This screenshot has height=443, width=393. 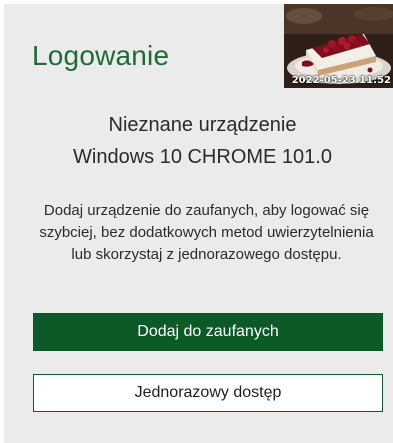 I want to click on thumbnail-timestamp: 2022-05-23 11:52, so click(x=341, y=80).